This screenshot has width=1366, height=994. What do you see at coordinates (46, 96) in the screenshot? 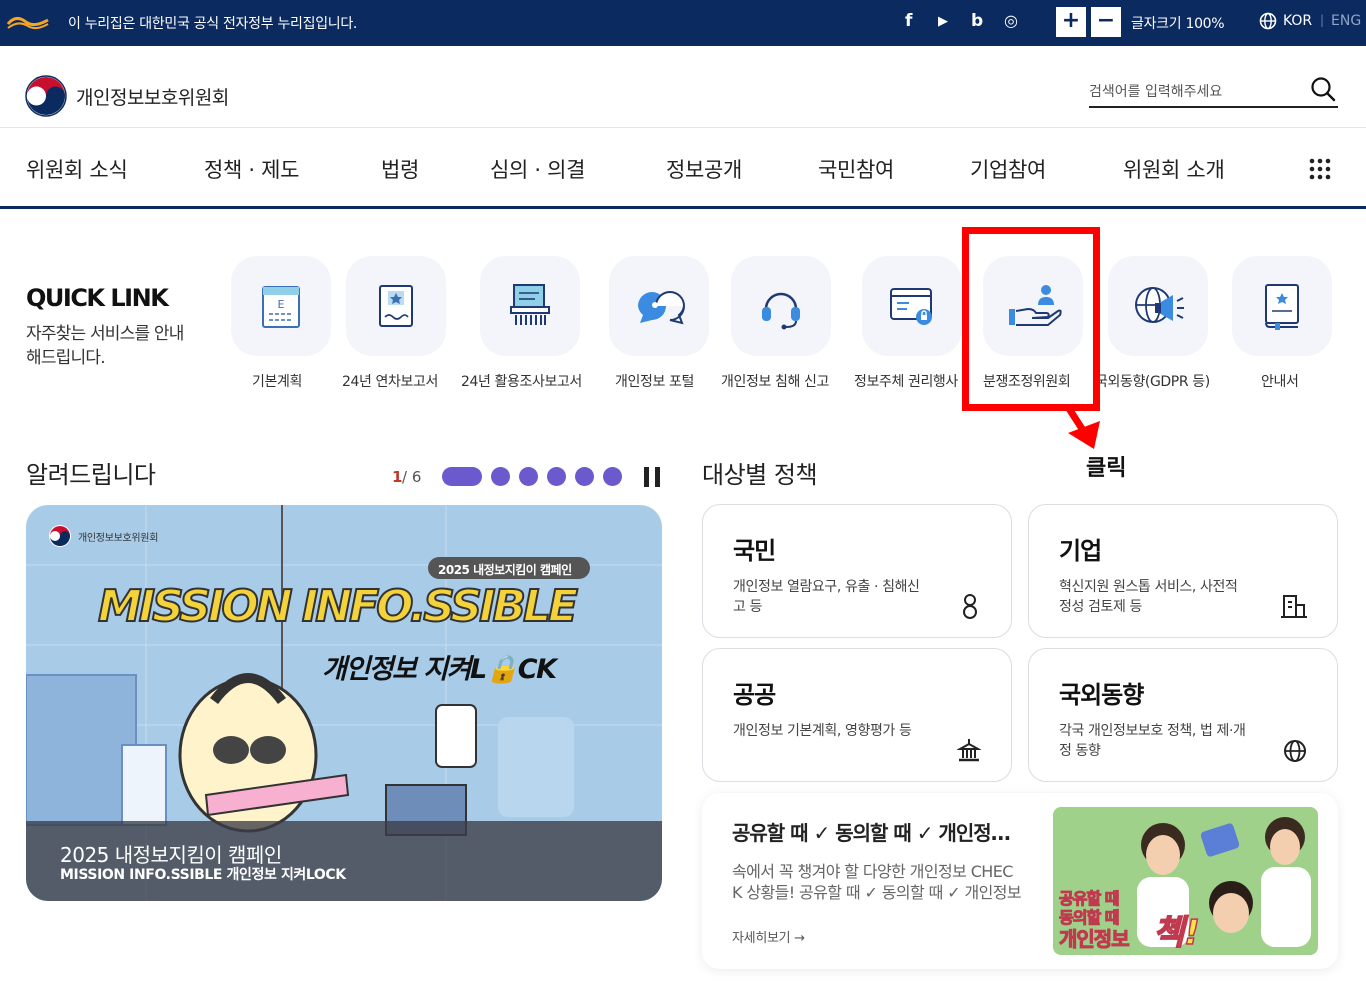
I see `taegeuk-emblem-icon` at bounding box center [46, 96].